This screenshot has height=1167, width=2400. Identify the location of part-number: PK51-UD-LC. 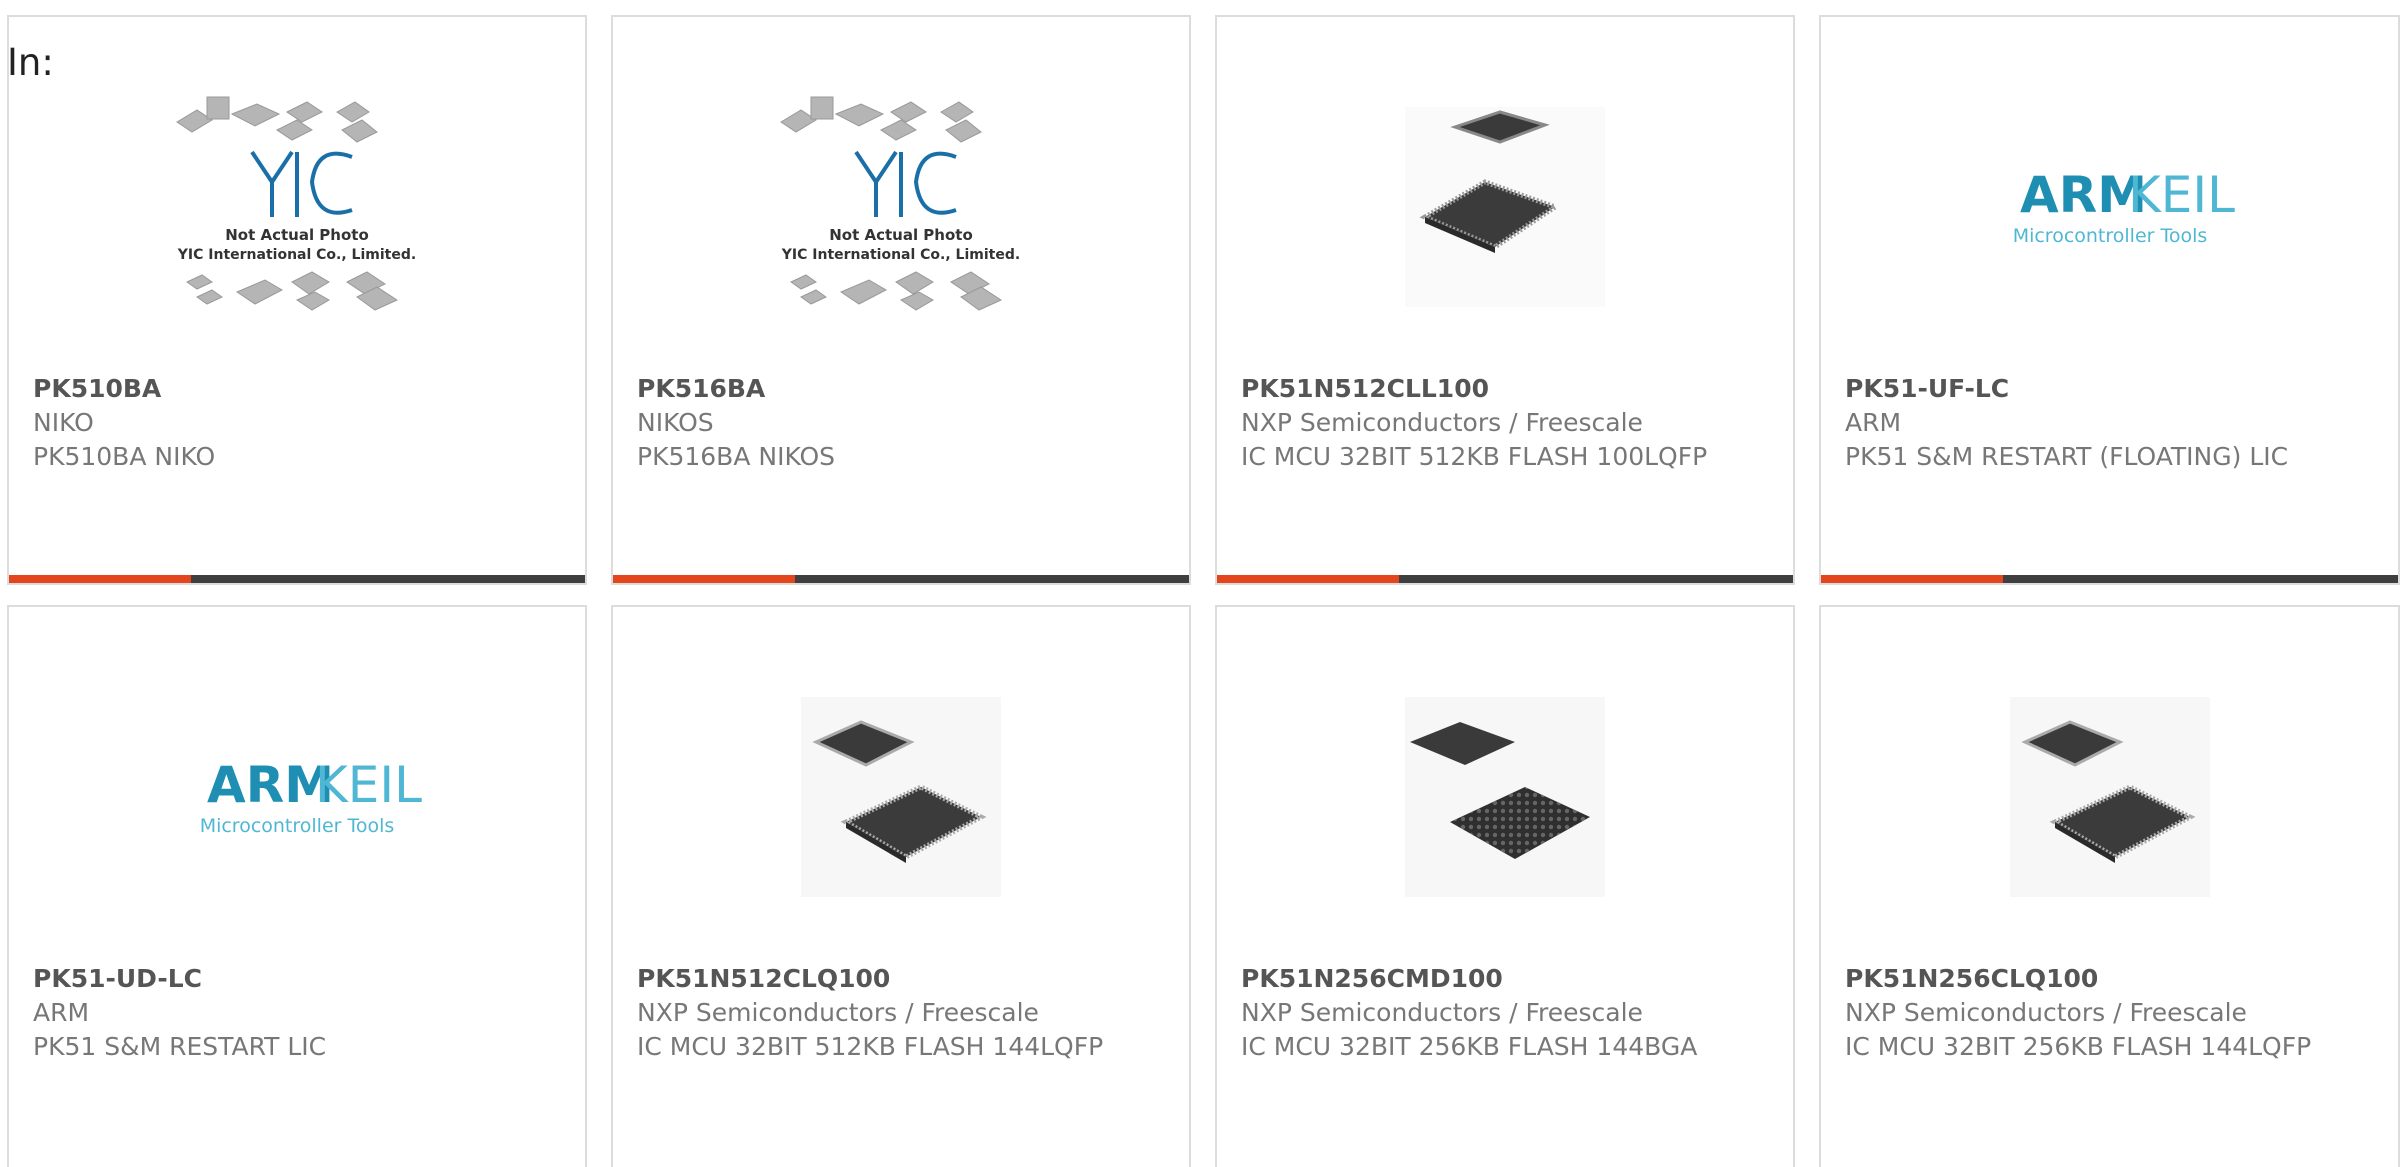
(299, 979).